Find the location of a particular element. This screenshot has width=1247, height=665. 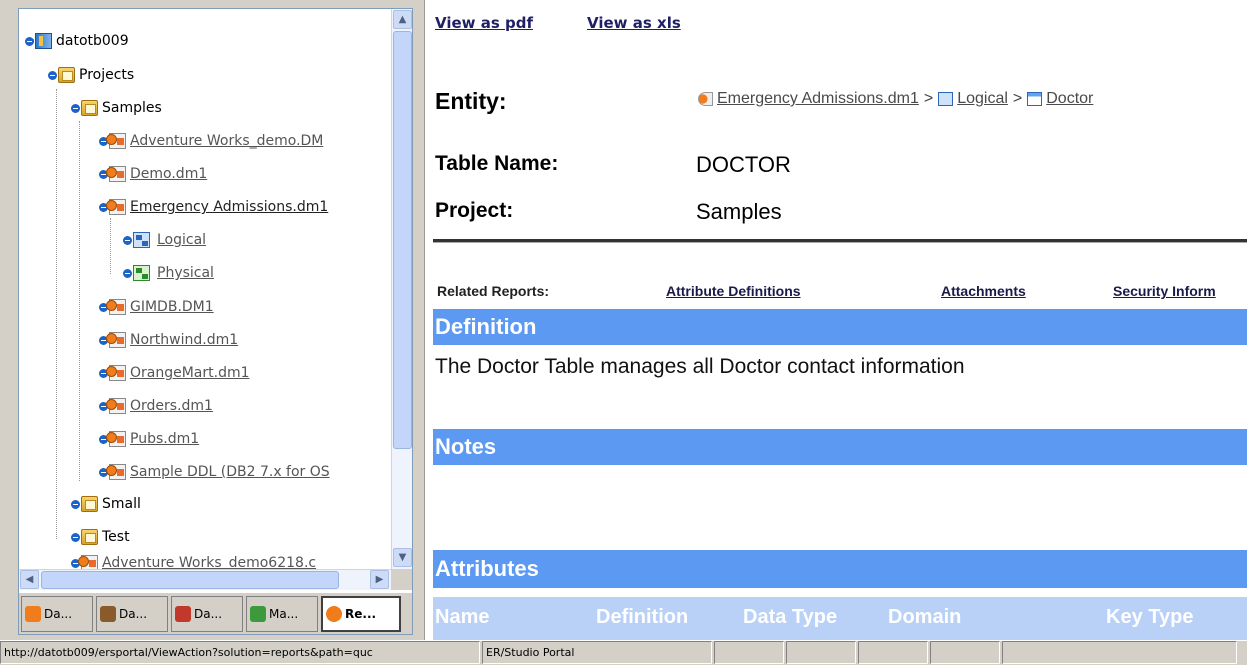

tree-node-label: Pubs.dm1 is located at coordinates (164, 439).